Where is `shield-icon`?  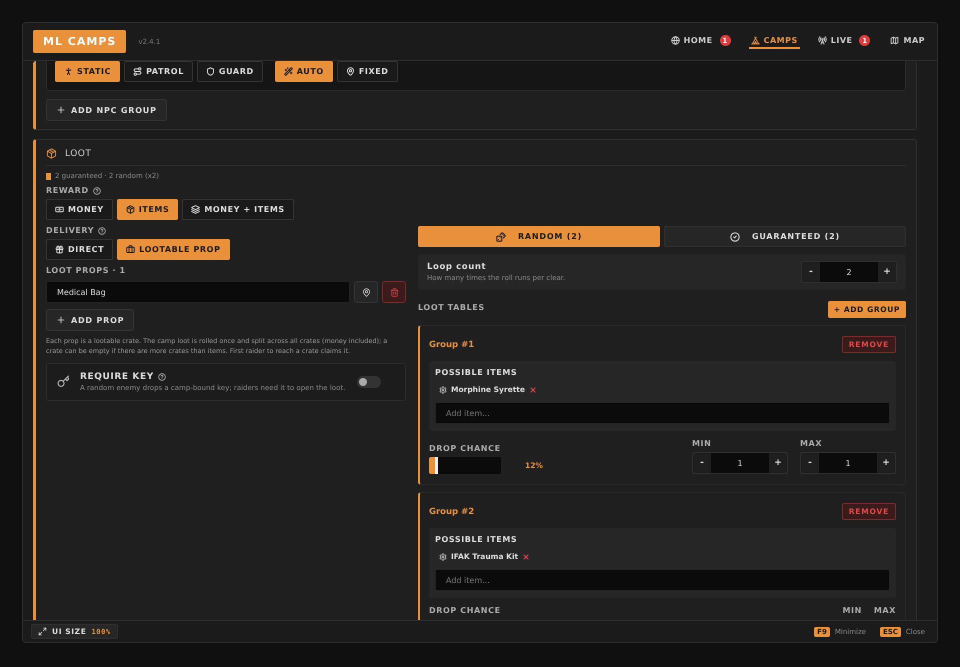 shield-icon is located at coordinates (210, 71).